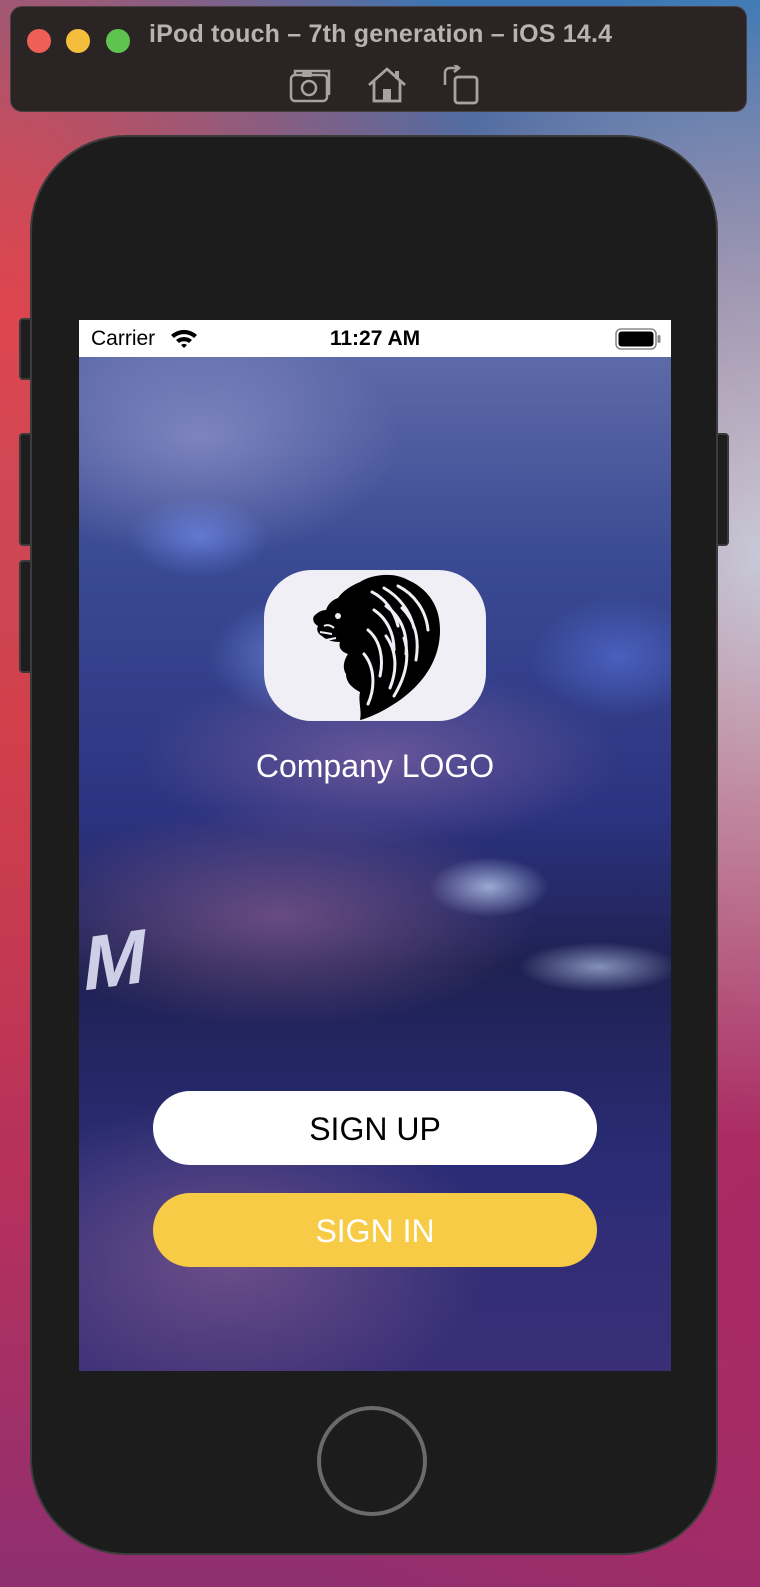 Image resolution: width=760 pixels, height=1587 pixels. I want to click on sign-up-button: SIGN UP, so click(375, 1128).